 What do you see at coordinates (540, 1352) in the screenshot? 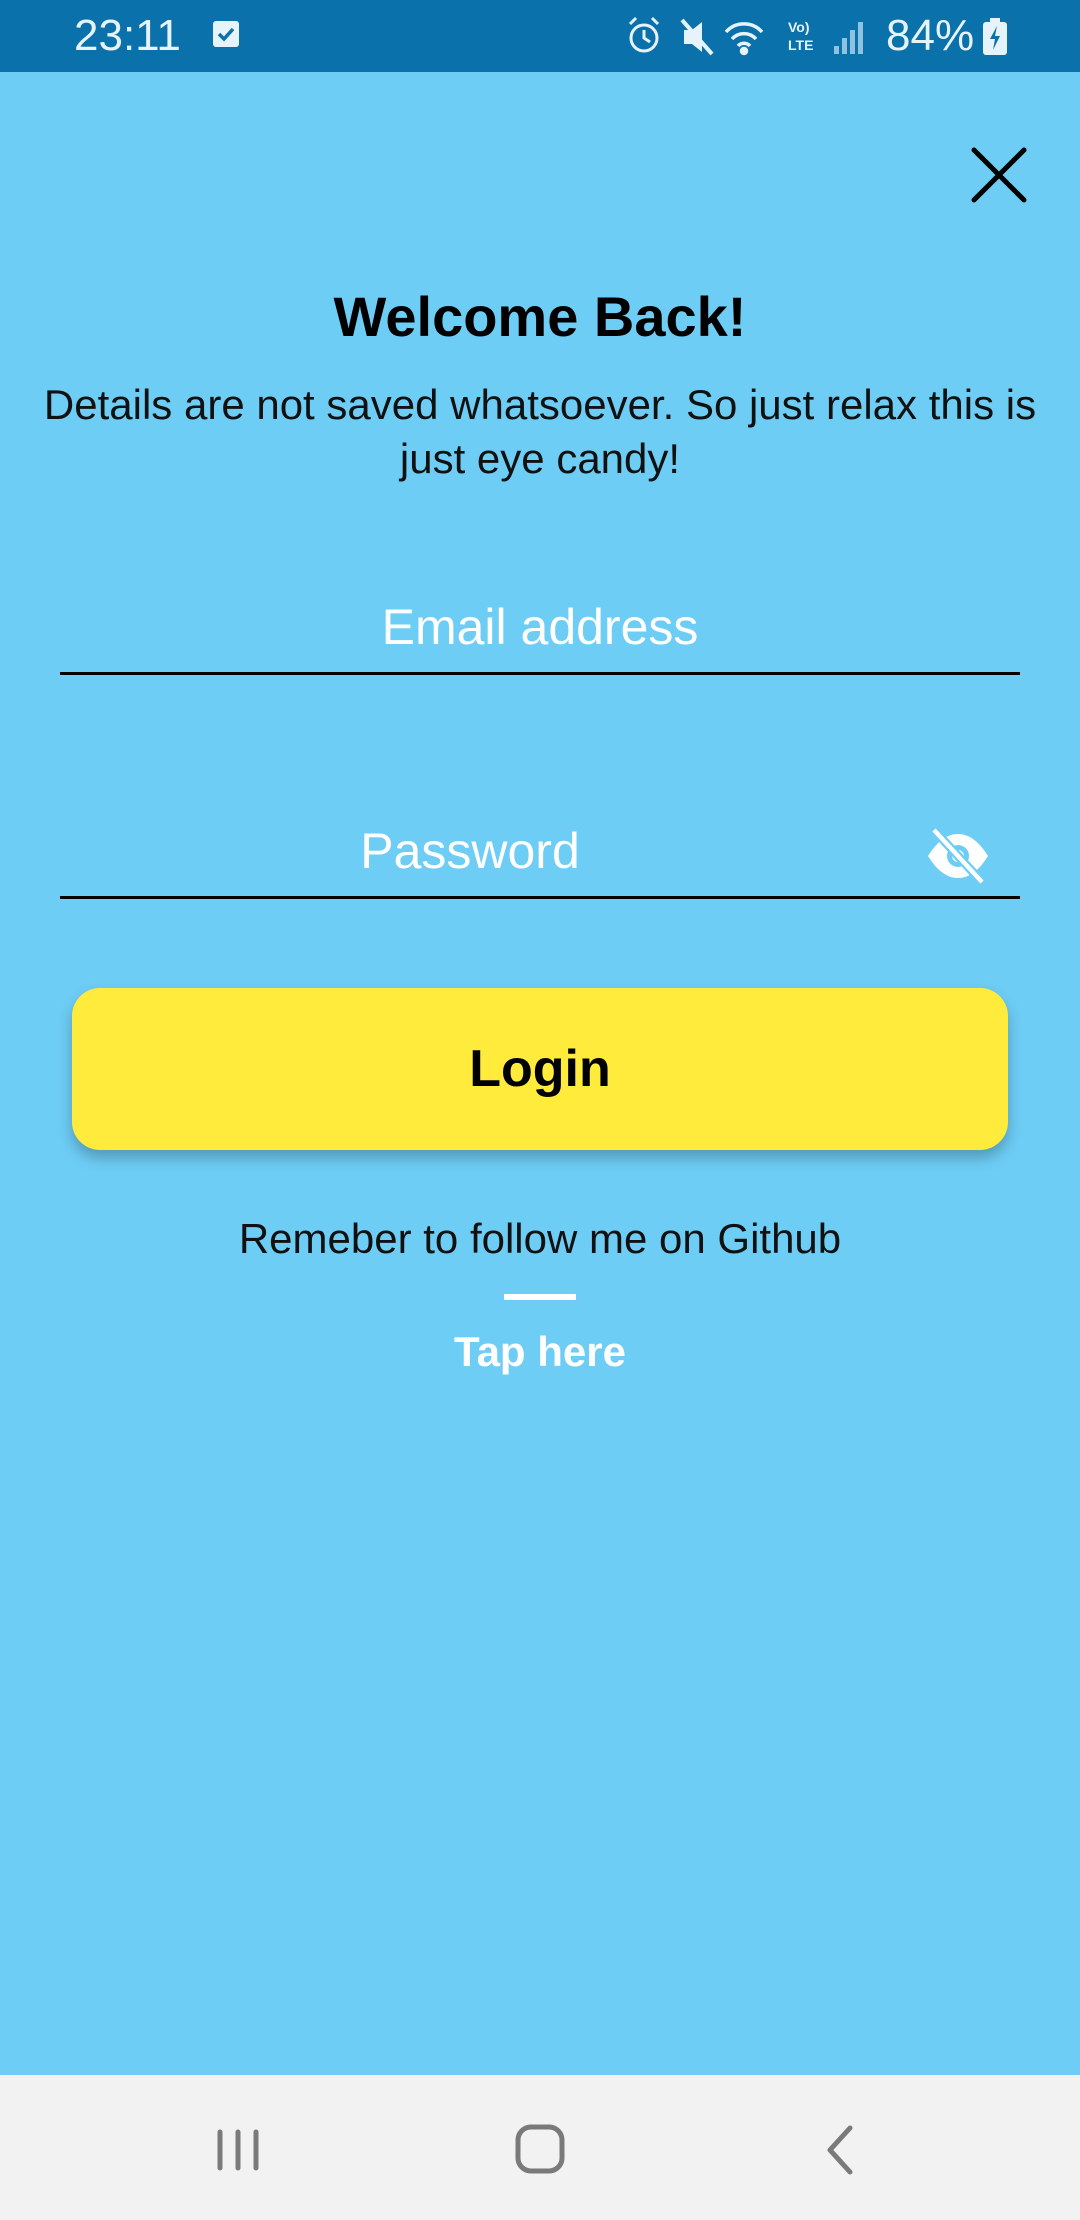
I see `tap-here-link: Tap here` at bounding box center [540, 1352].